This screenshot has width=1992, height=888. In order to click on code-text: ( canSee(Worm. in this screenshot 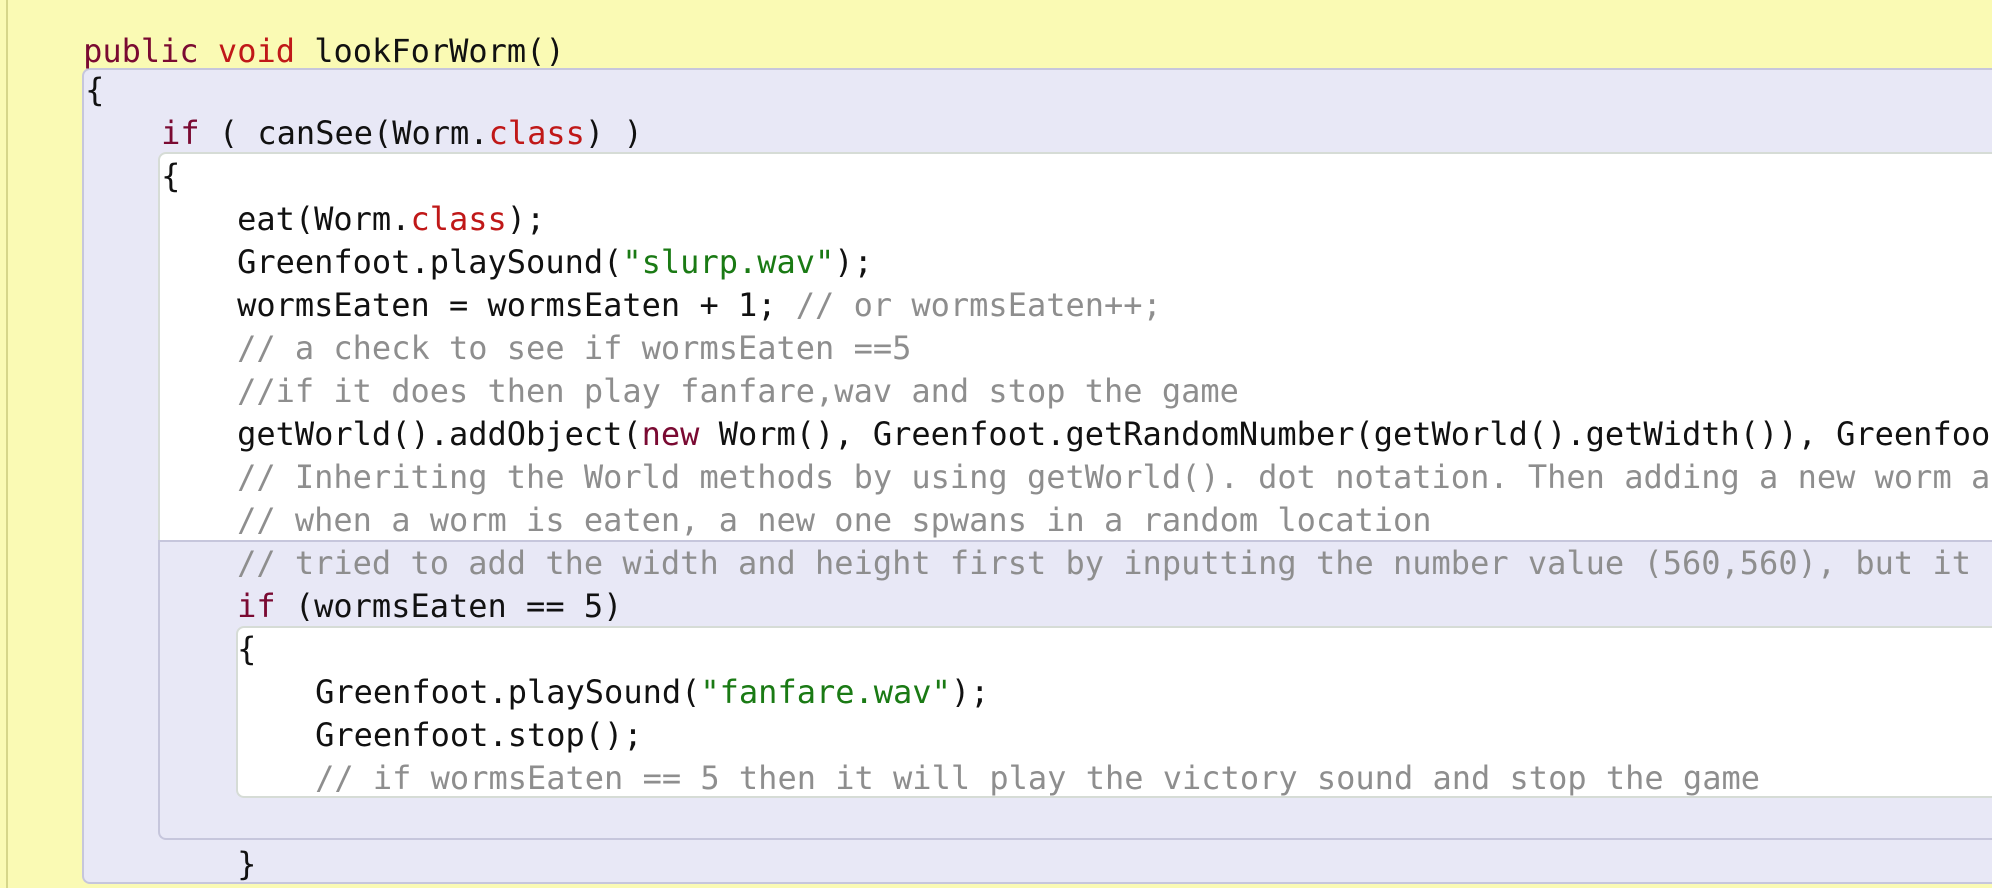, I will do `click(344, 133)`.